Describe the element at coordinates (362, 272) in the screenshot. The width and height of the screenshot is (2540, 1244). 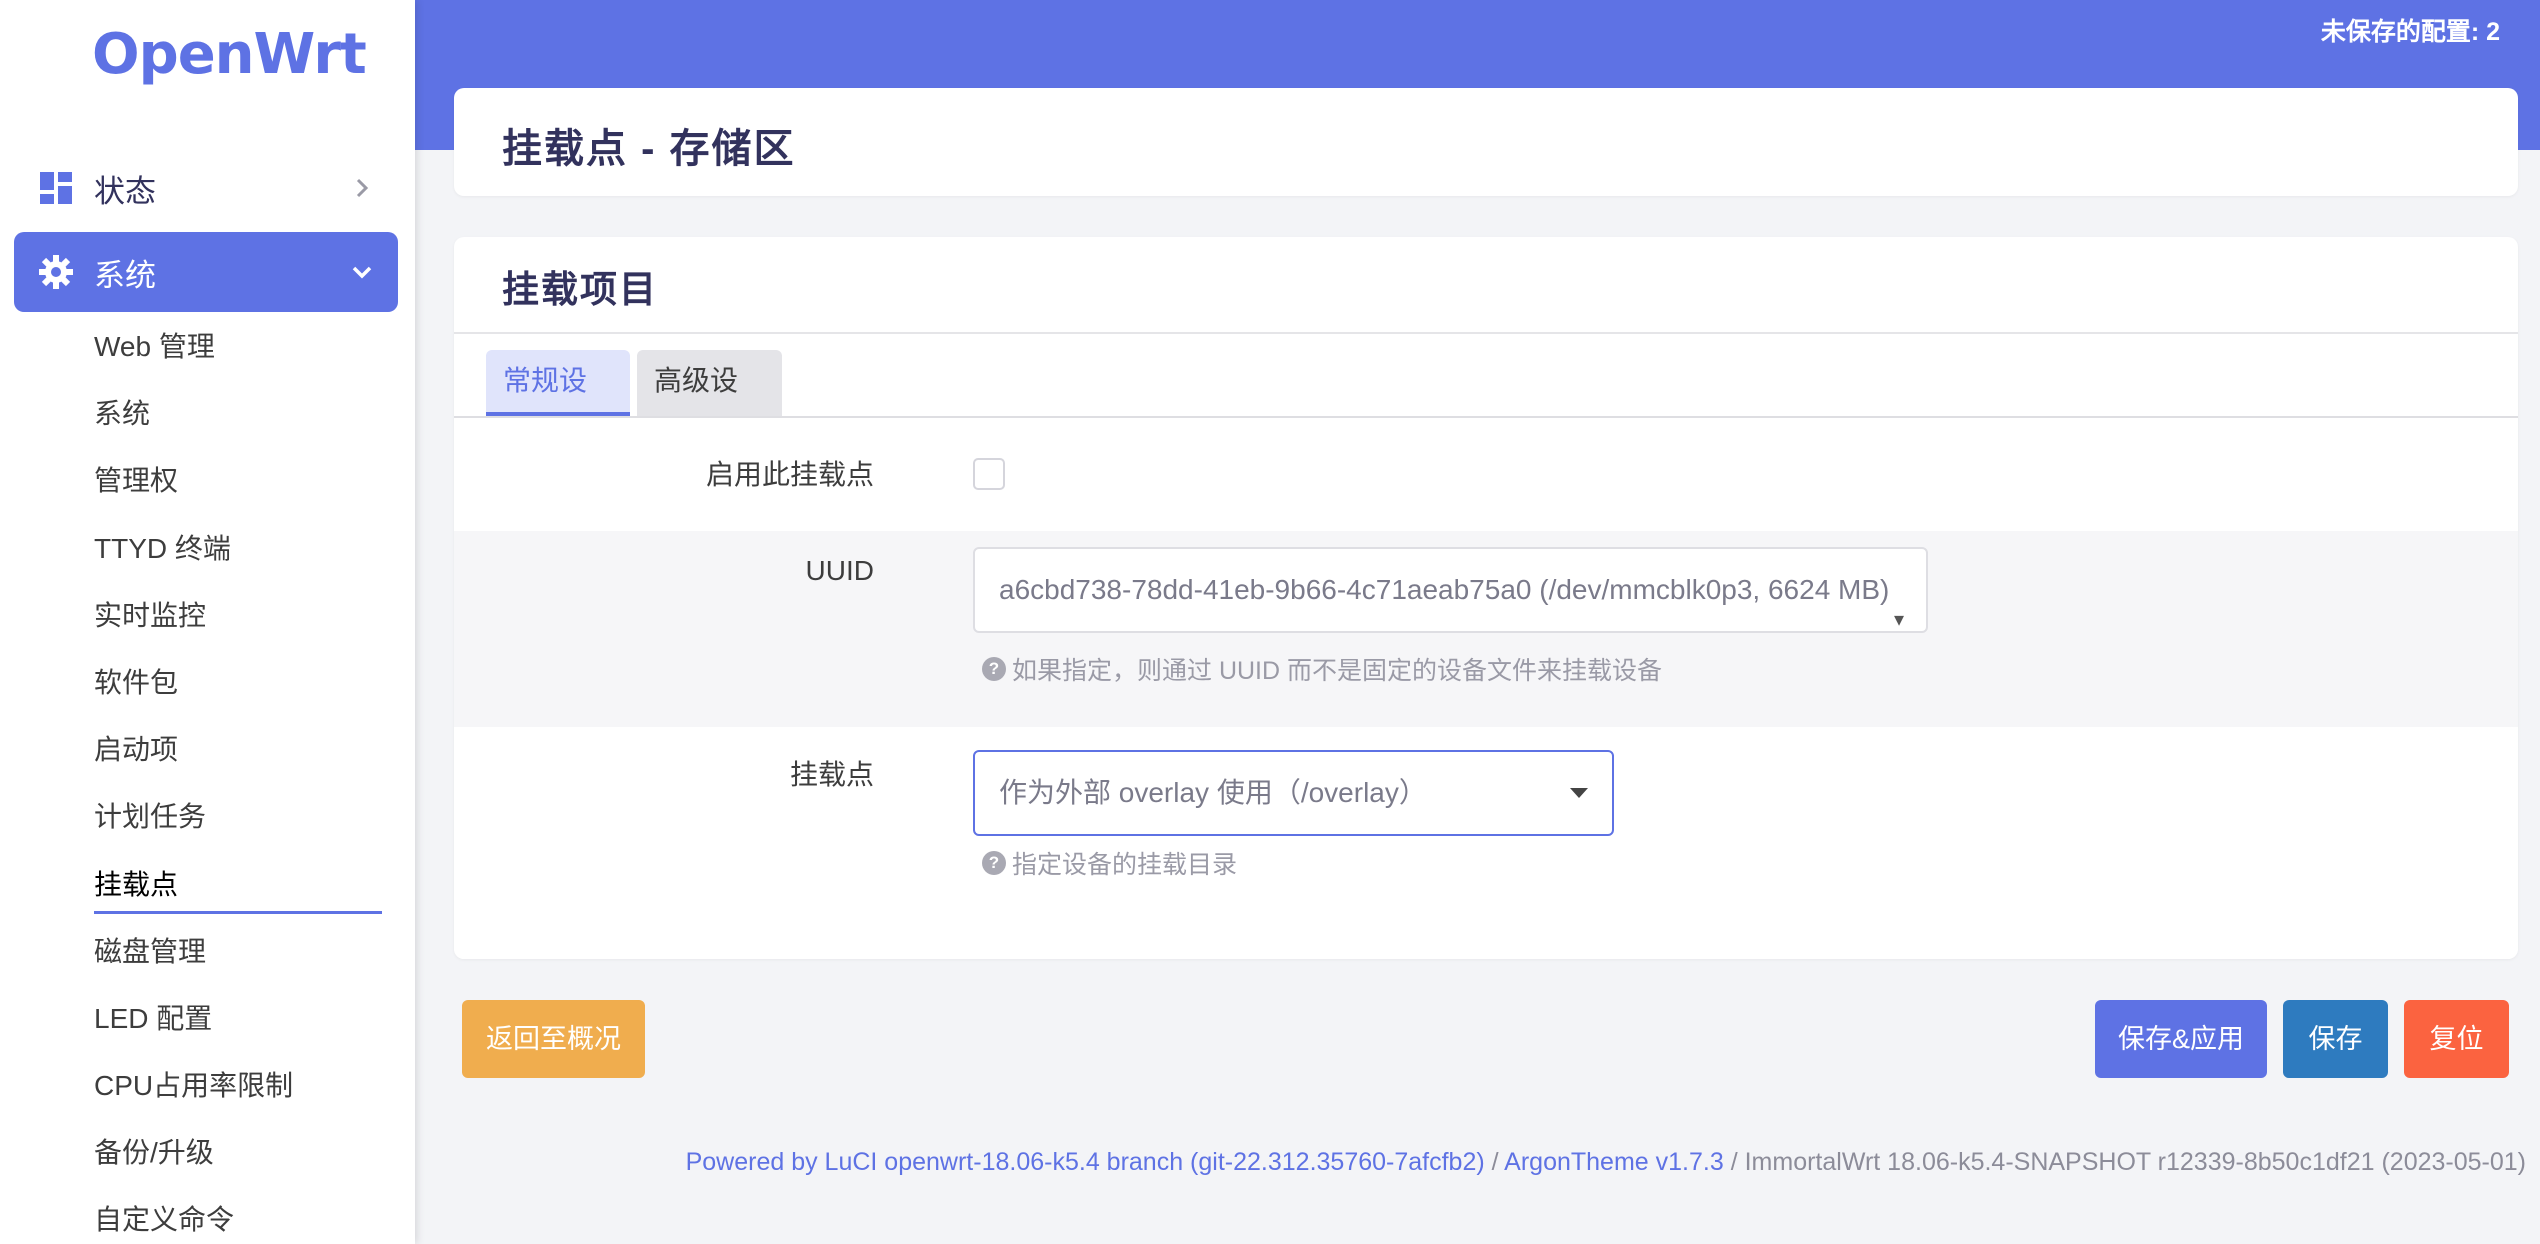
I see `chevron-down-icon` at that location.